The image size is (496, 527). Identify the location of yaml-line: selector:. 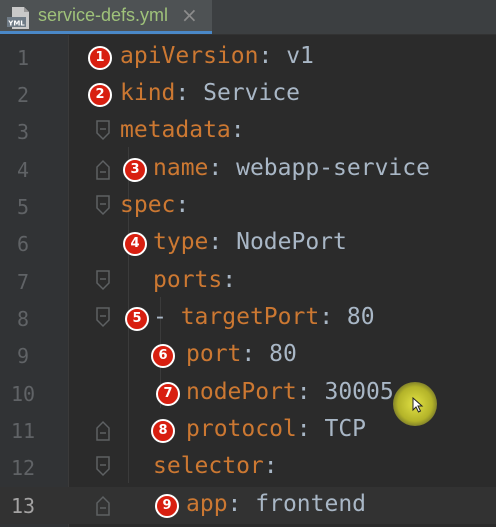
(215, 466).